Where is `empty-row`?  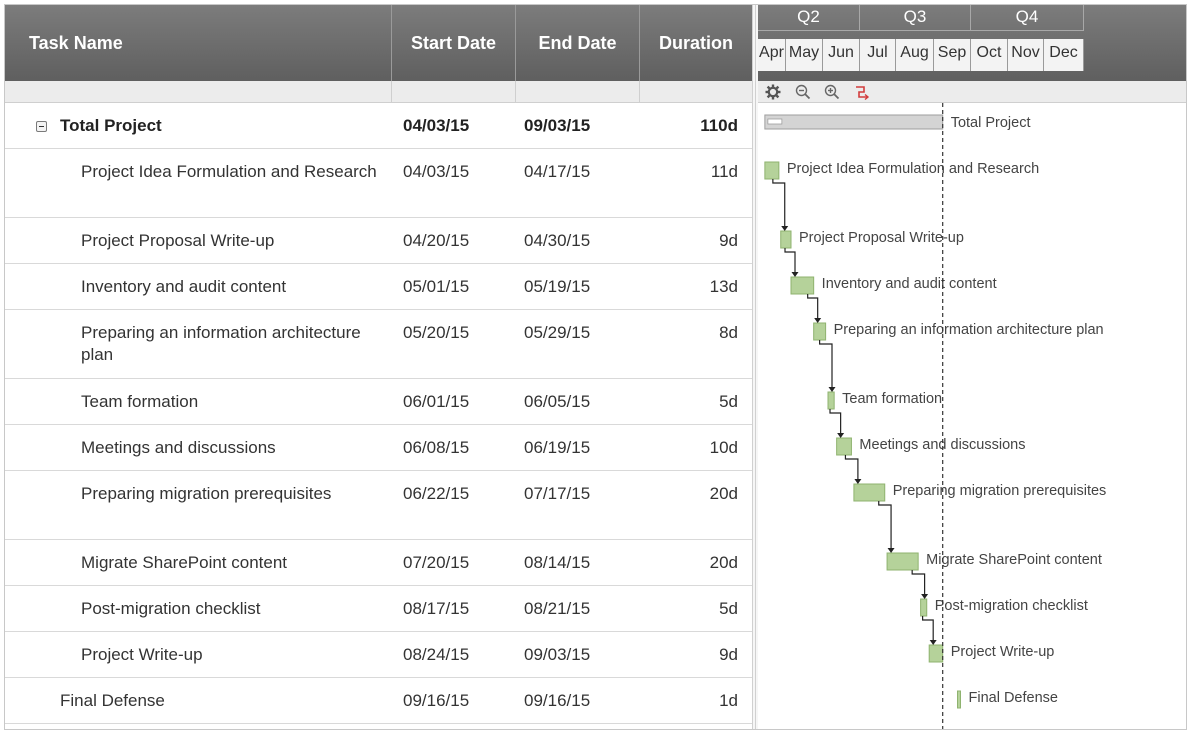
empty-row is located at coordinates (378, 726).